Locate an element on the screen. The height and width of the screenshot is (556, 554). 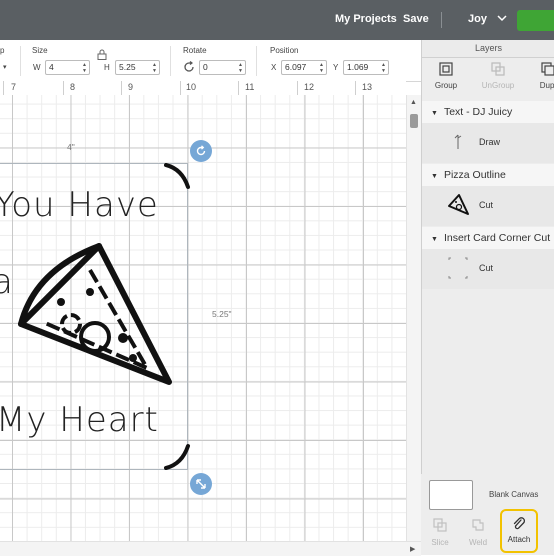
layer-name: Pizza Outline is located at coordinates (474, 175).